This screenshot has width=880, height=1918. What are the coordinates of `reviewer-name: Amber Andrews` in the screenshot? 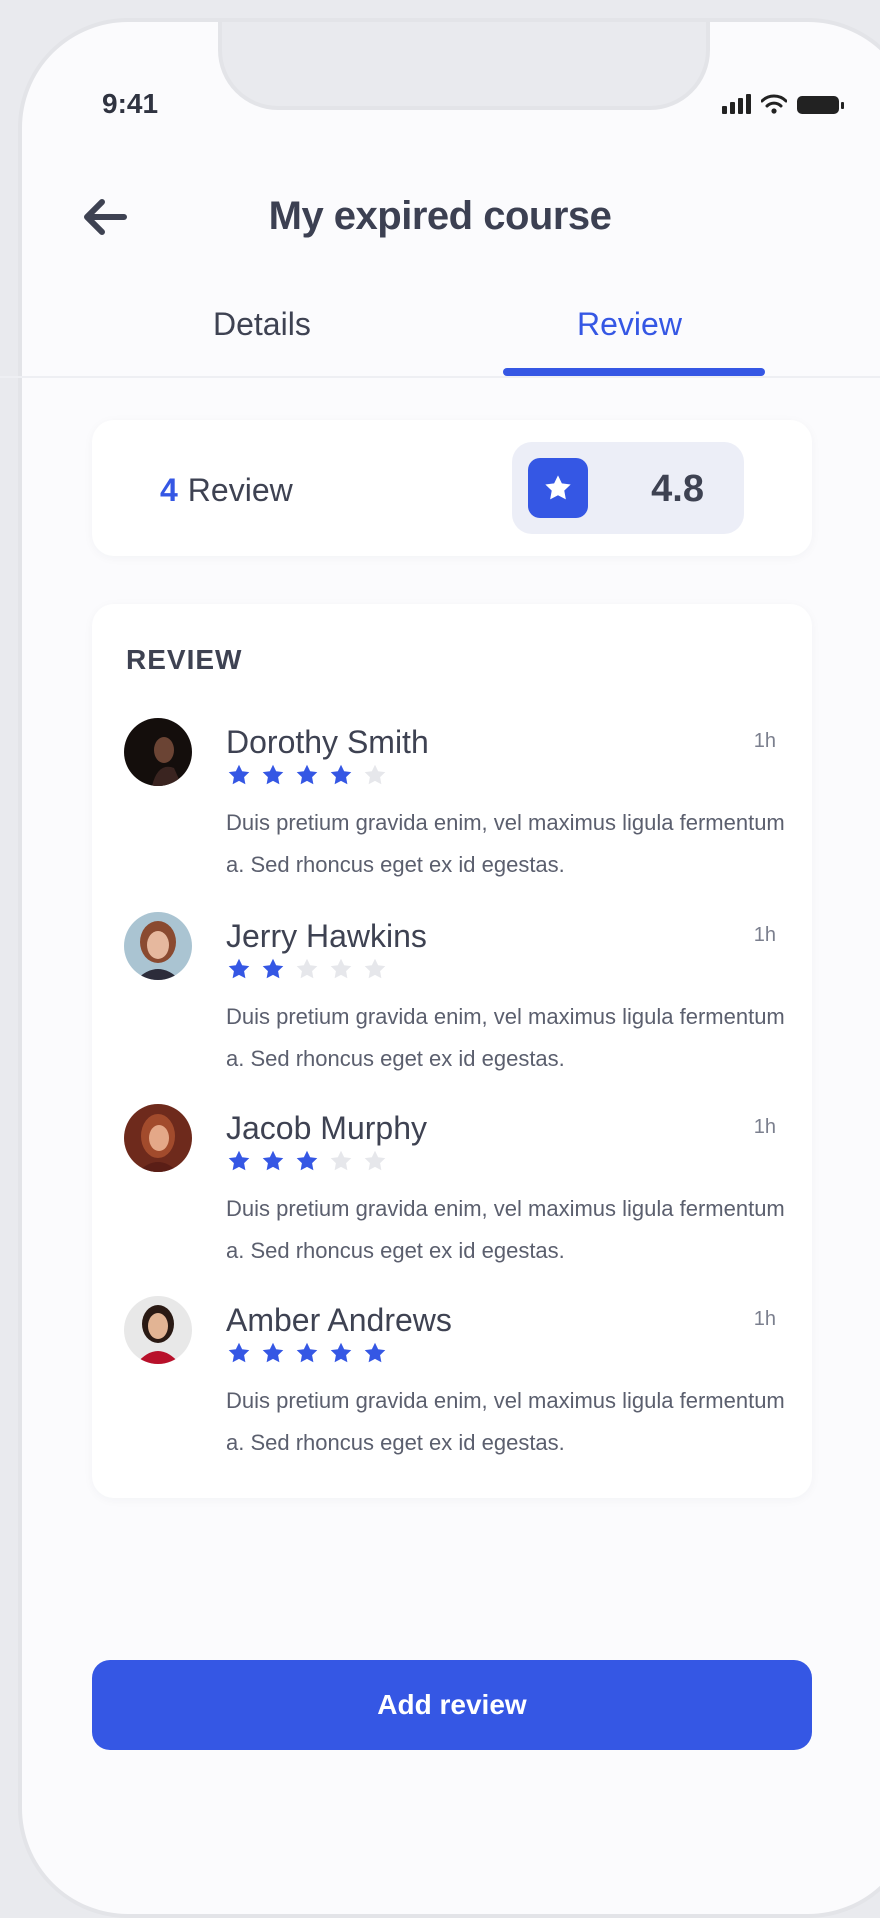 It's located at (339, 1320).